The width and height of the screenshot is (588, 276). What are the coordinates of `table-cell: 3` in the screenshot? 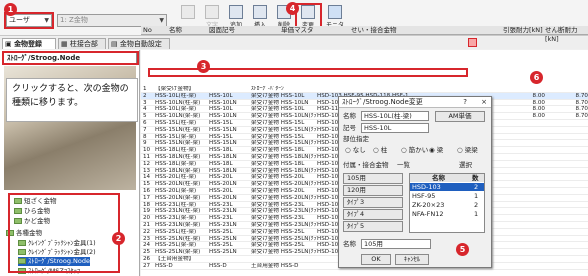 It's located at (145, 102).